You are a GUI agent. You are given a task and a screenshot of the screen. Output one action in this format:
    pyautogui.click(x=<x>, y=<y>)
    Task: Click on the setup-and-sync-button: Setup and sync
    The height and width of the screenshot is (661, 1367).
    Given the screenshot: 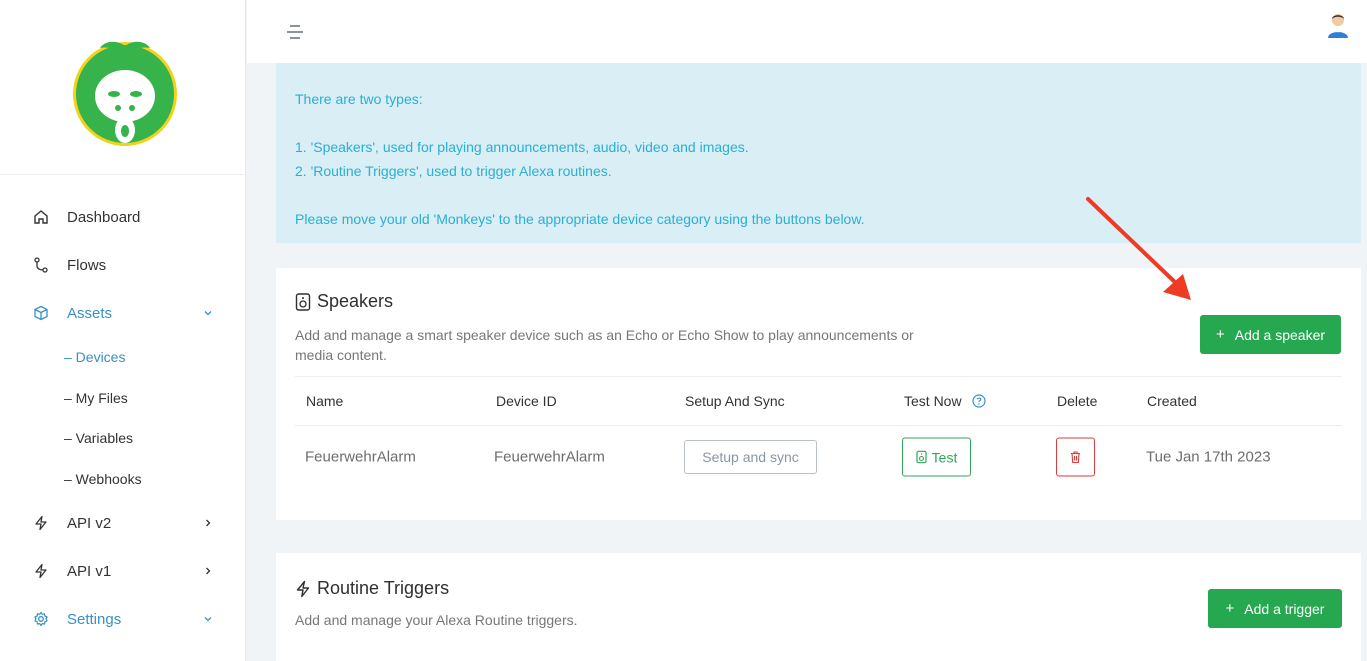 What is the action you would take?
    pyautogui.click(x=750, y=457)
    